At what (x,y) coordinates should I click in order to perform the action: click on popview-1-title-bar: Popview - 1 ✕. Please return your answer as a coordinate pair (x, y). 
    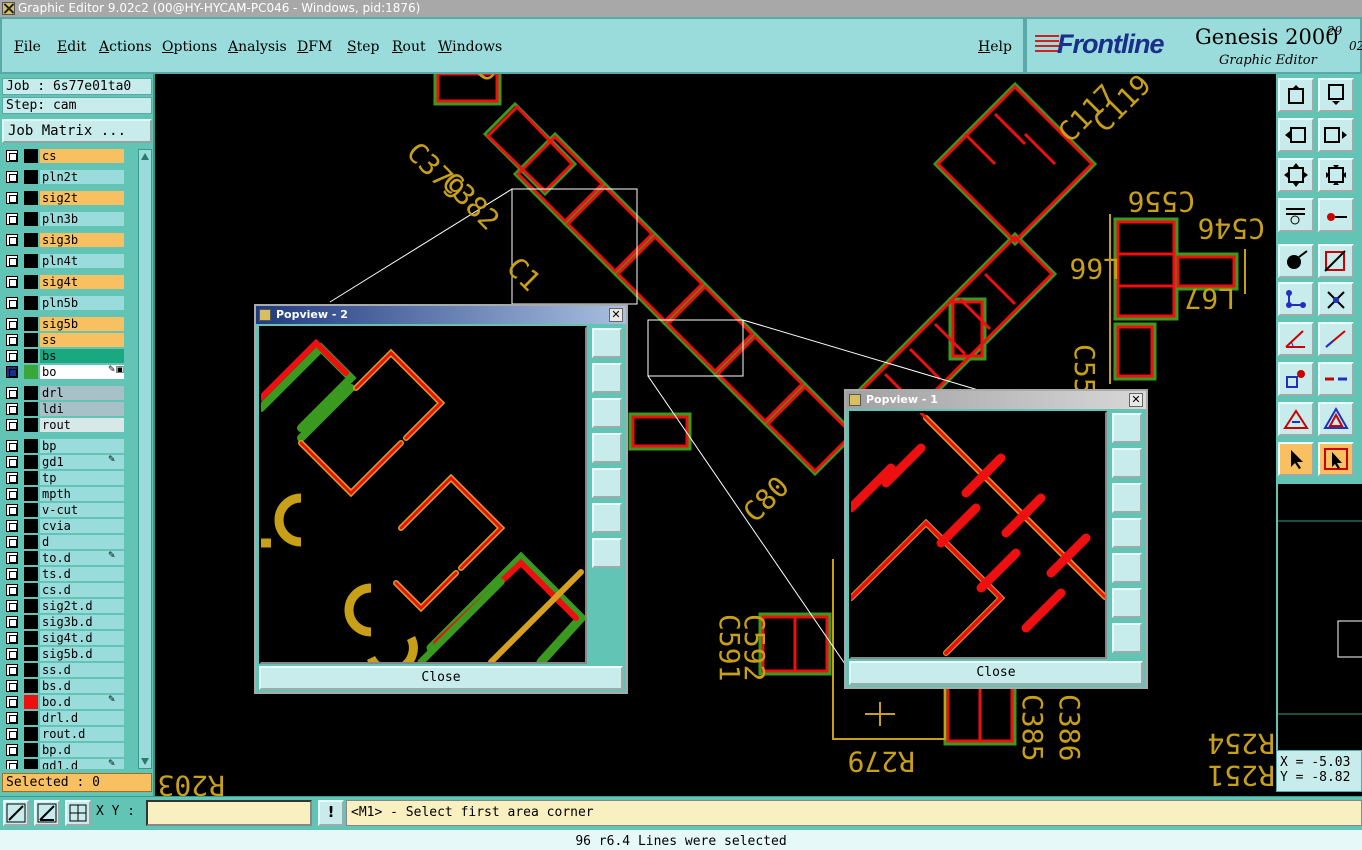
    Looking at the image, I should click on (996, 400).